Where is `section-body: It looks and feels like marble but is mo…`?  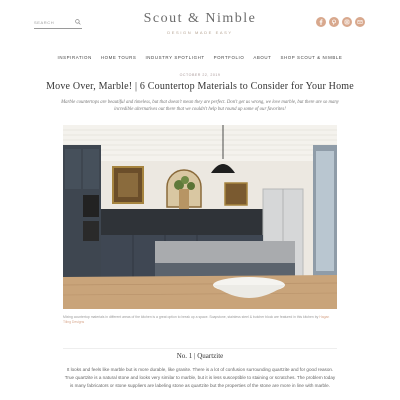
section-body: It looks and feels like marble but is mo… is located at coordinates (200, 377).